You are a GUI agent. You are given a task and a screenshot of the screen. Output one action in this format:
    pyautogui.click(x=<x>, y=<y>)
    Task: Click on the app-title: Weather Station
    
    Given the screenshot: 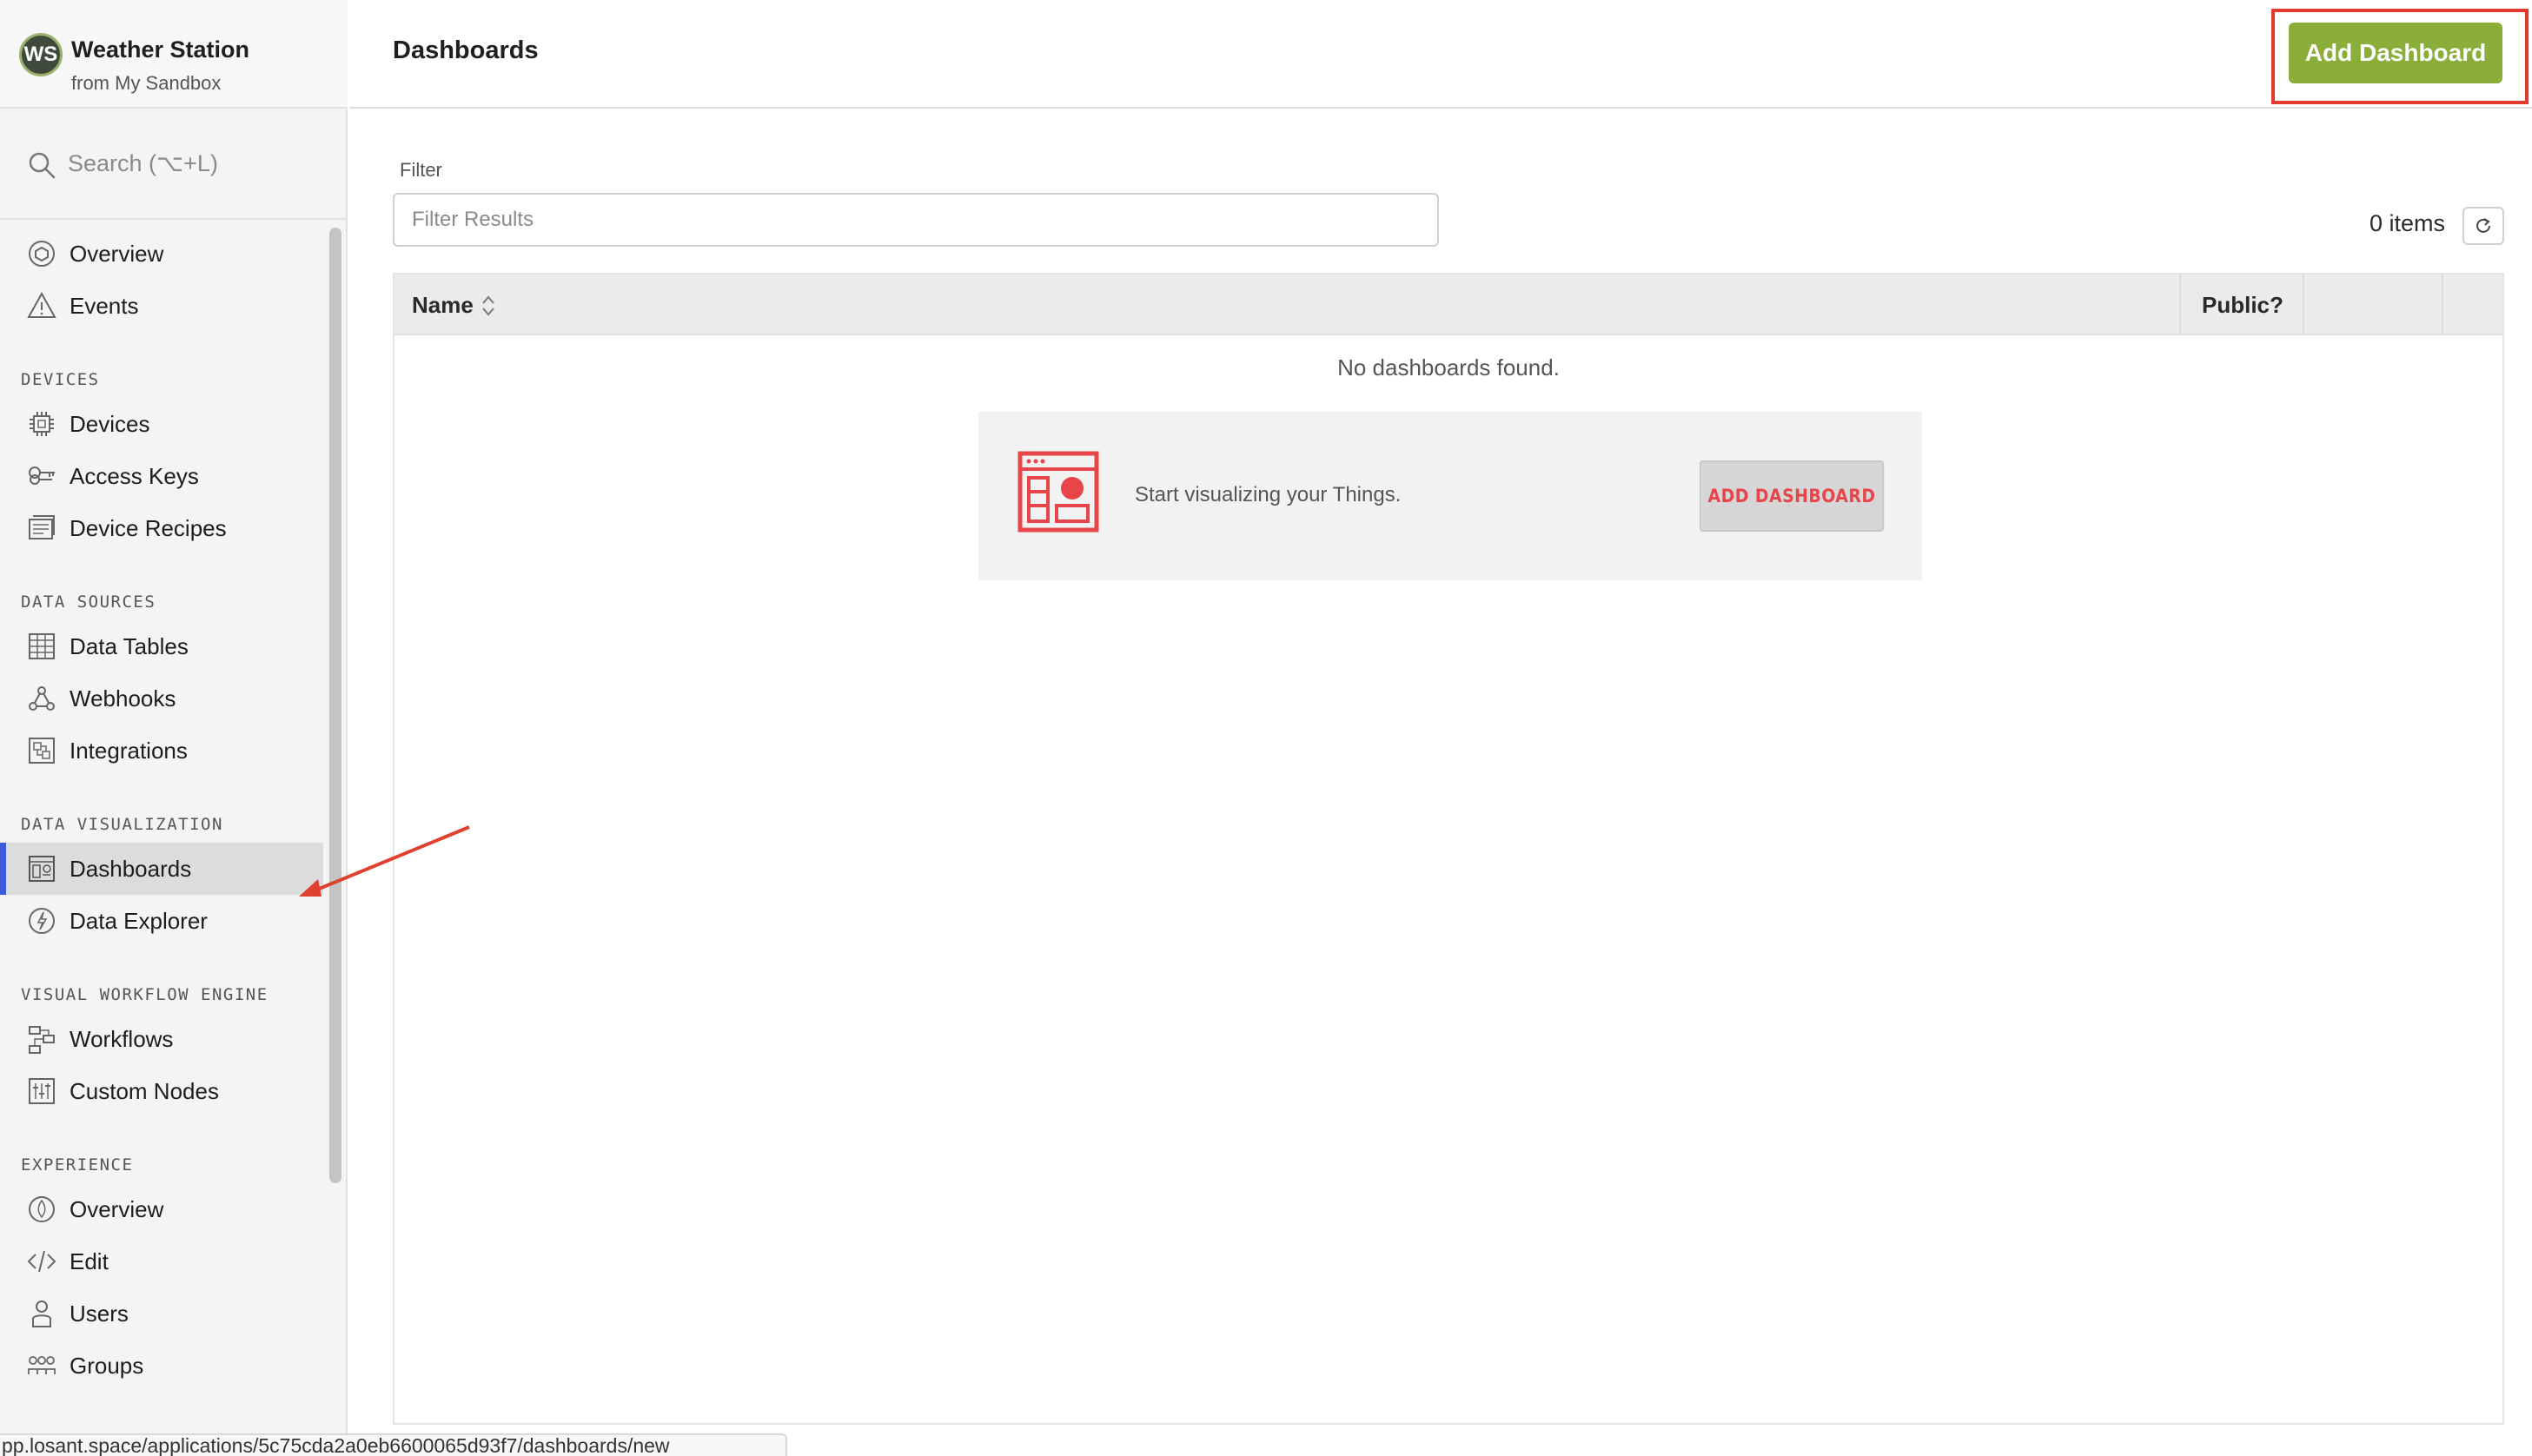 What is the action you would take?
    pyautogui.click(x=160, y=49)
    